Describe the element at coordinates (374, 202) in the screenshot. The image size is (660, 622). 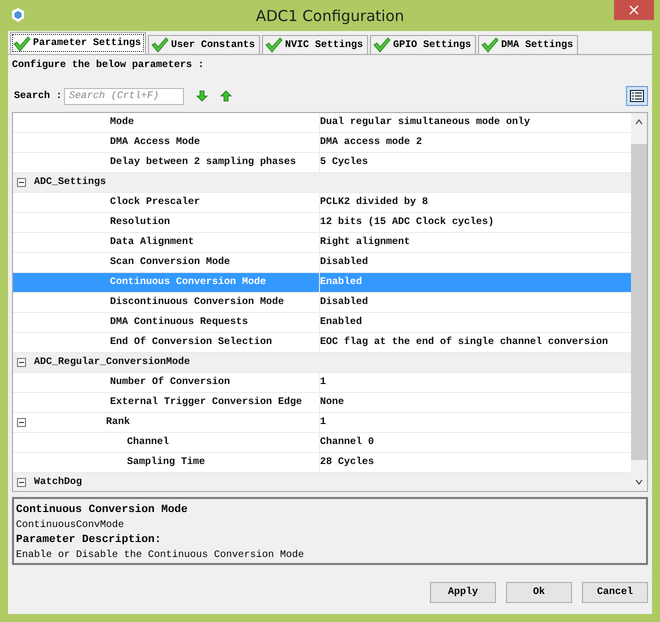
I see `parameter-value: PCLK2 divided by 8` at that location.